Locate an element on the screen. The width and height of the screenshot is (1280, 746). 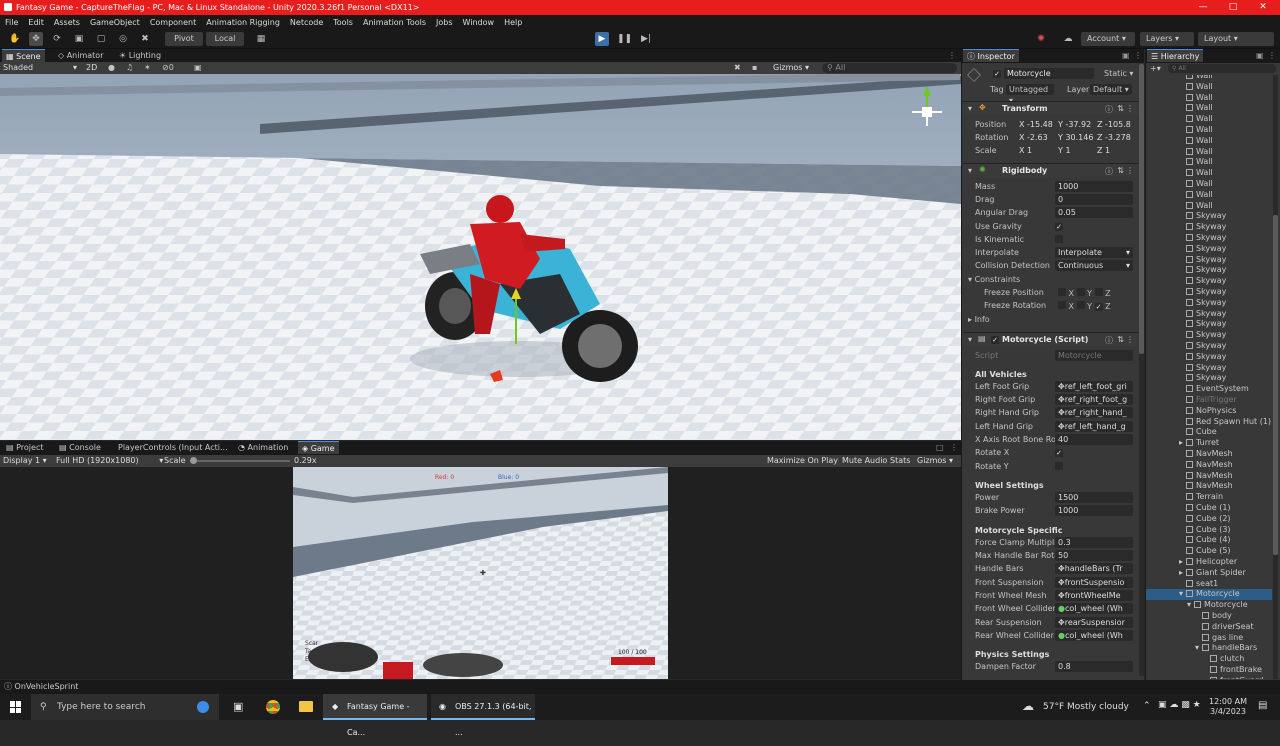
brake-power-field: 1000 is located at coordinates (1094, 510).